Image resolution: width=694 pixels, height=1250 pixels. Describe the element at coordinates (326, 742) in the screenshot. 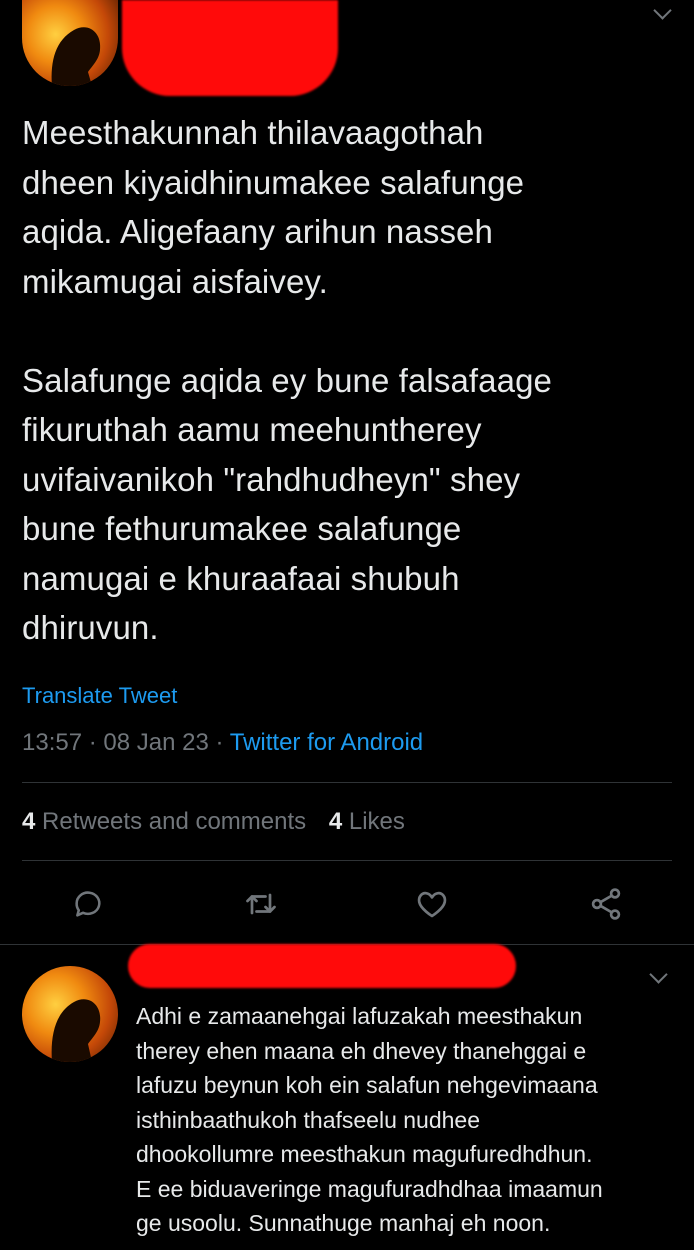

I see `tweet-source-link: Twitter for Android` at that location.